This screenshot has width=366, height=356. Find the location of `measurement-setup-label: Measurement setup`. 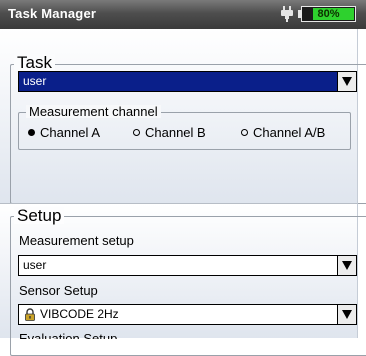

measurement-setup-label: Measurement setup is located at coordinates (76, 240).